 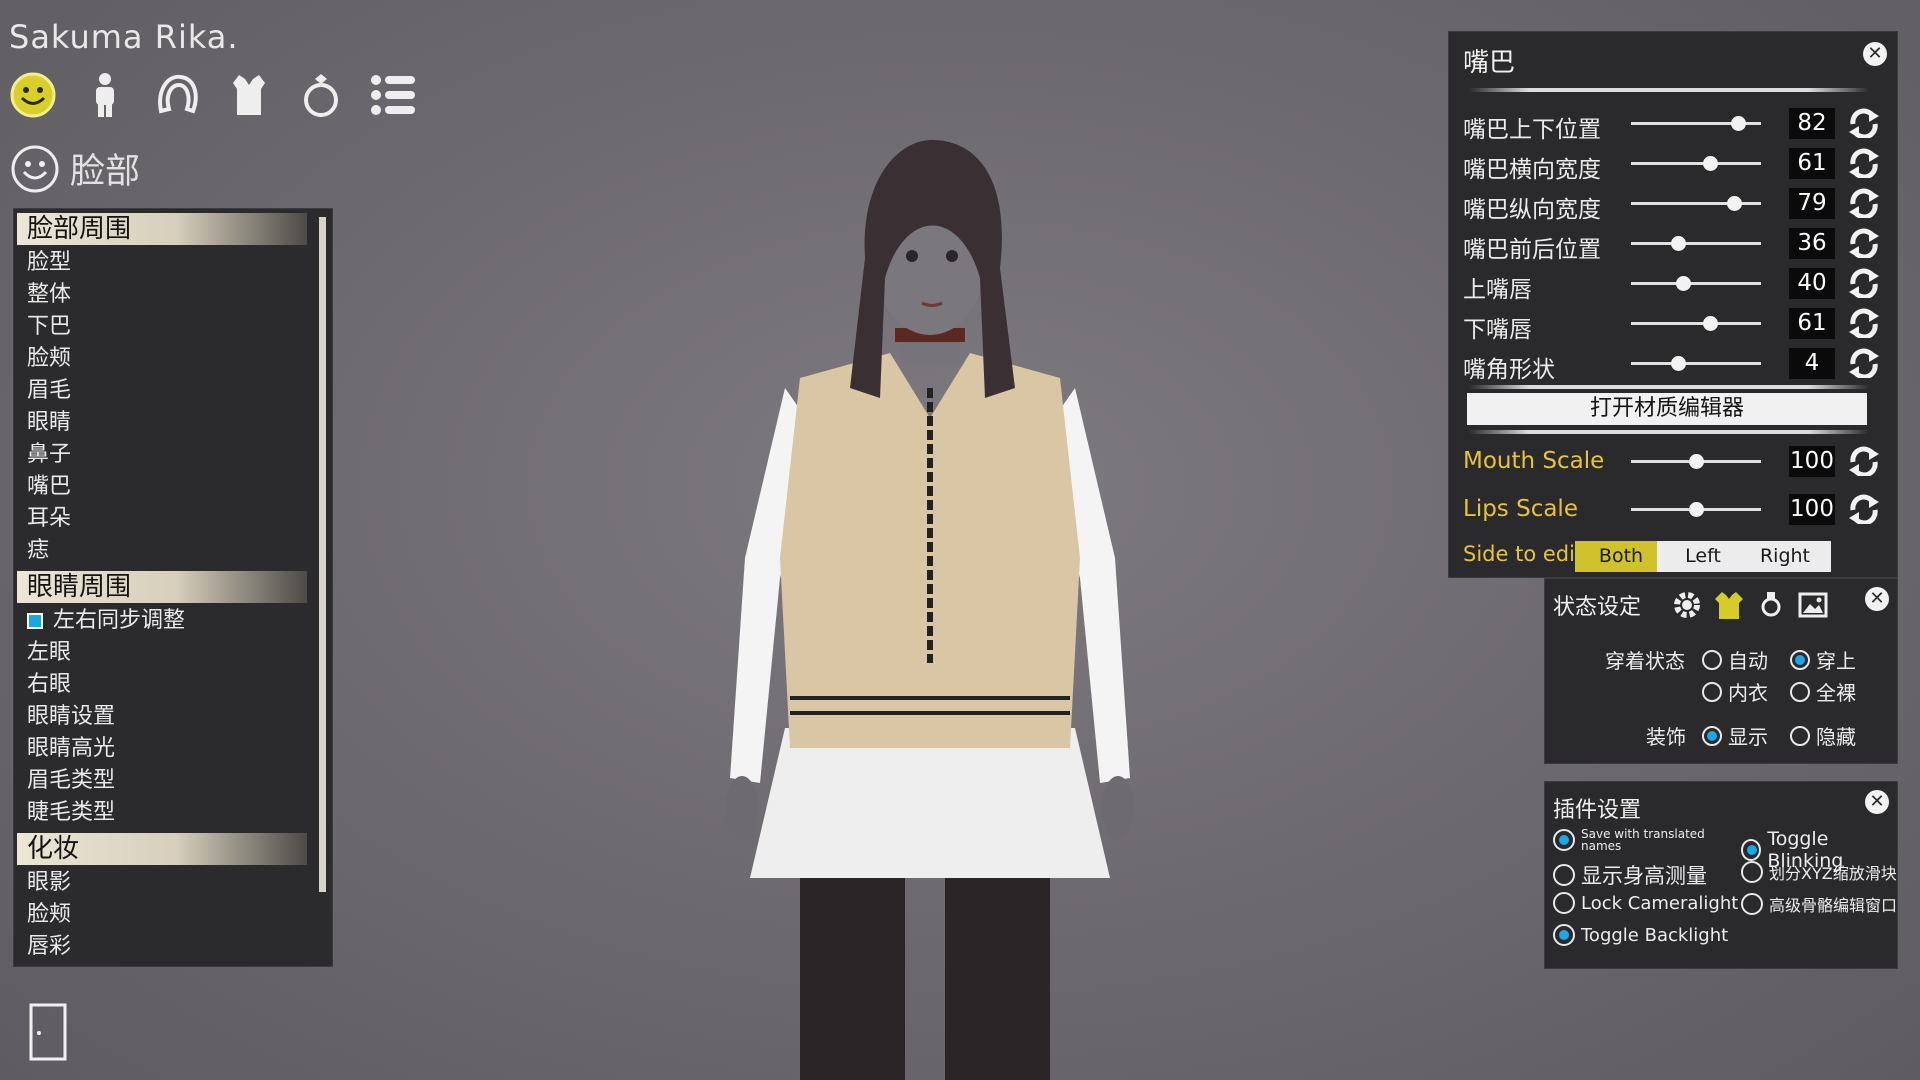 What do you see at coordinates (1703, 556) in the screenshot?
I see `side-left-button: Left` at bounding box center [1703, 556].